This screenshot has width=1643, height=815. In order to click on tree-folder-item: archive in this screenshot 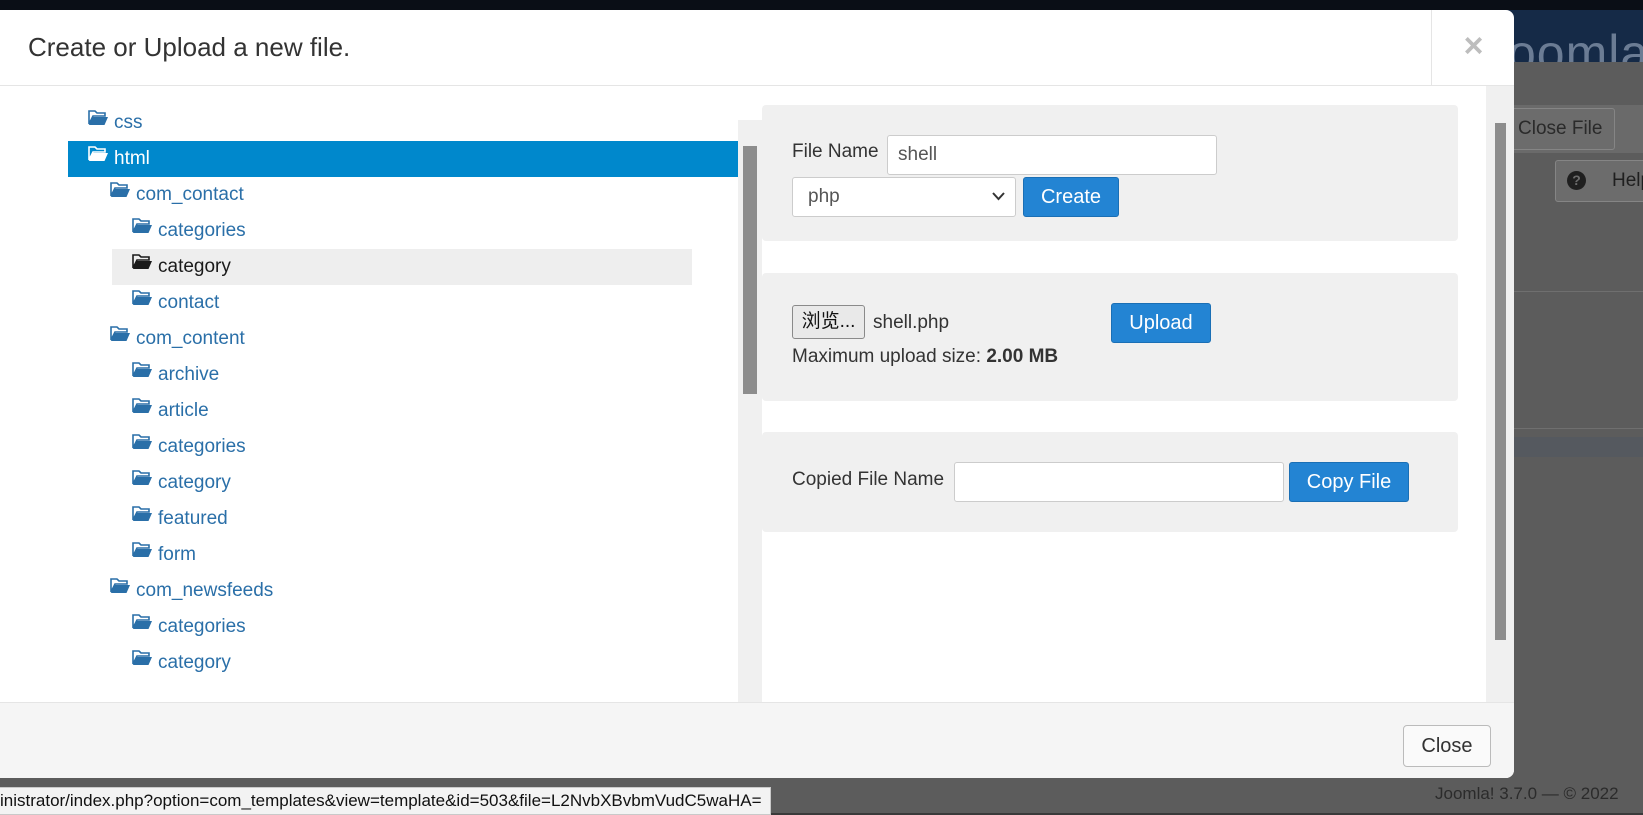, I will do `click(435, 375)`.